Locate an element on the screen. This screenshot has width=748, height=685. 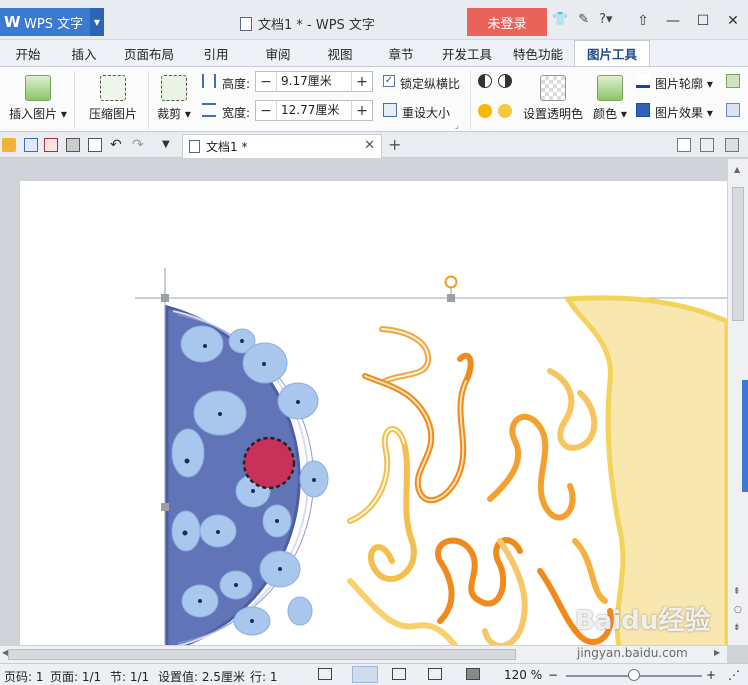
height-label: 高度: is located at coordinates (236, 84).